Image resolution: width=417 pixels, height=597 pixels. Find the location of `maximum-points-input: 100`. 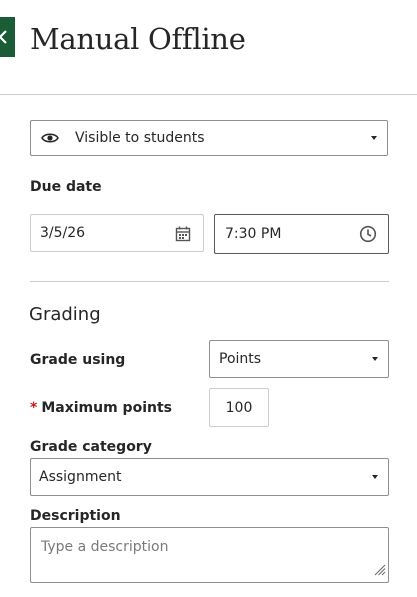

maximum-points-input: 100 is located at coordinates (239, 407).